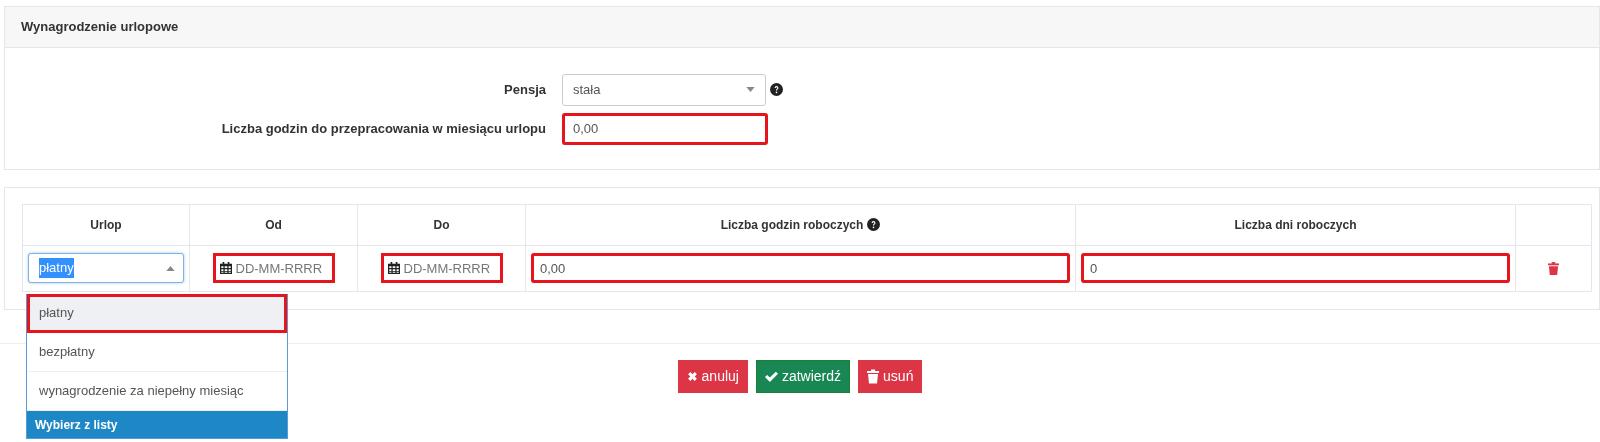 This screenshot has height=442, width=1600. Describe the element at coordinates (712, 376) in the screenshot. I see `cancel-button: anuluj` at that location.